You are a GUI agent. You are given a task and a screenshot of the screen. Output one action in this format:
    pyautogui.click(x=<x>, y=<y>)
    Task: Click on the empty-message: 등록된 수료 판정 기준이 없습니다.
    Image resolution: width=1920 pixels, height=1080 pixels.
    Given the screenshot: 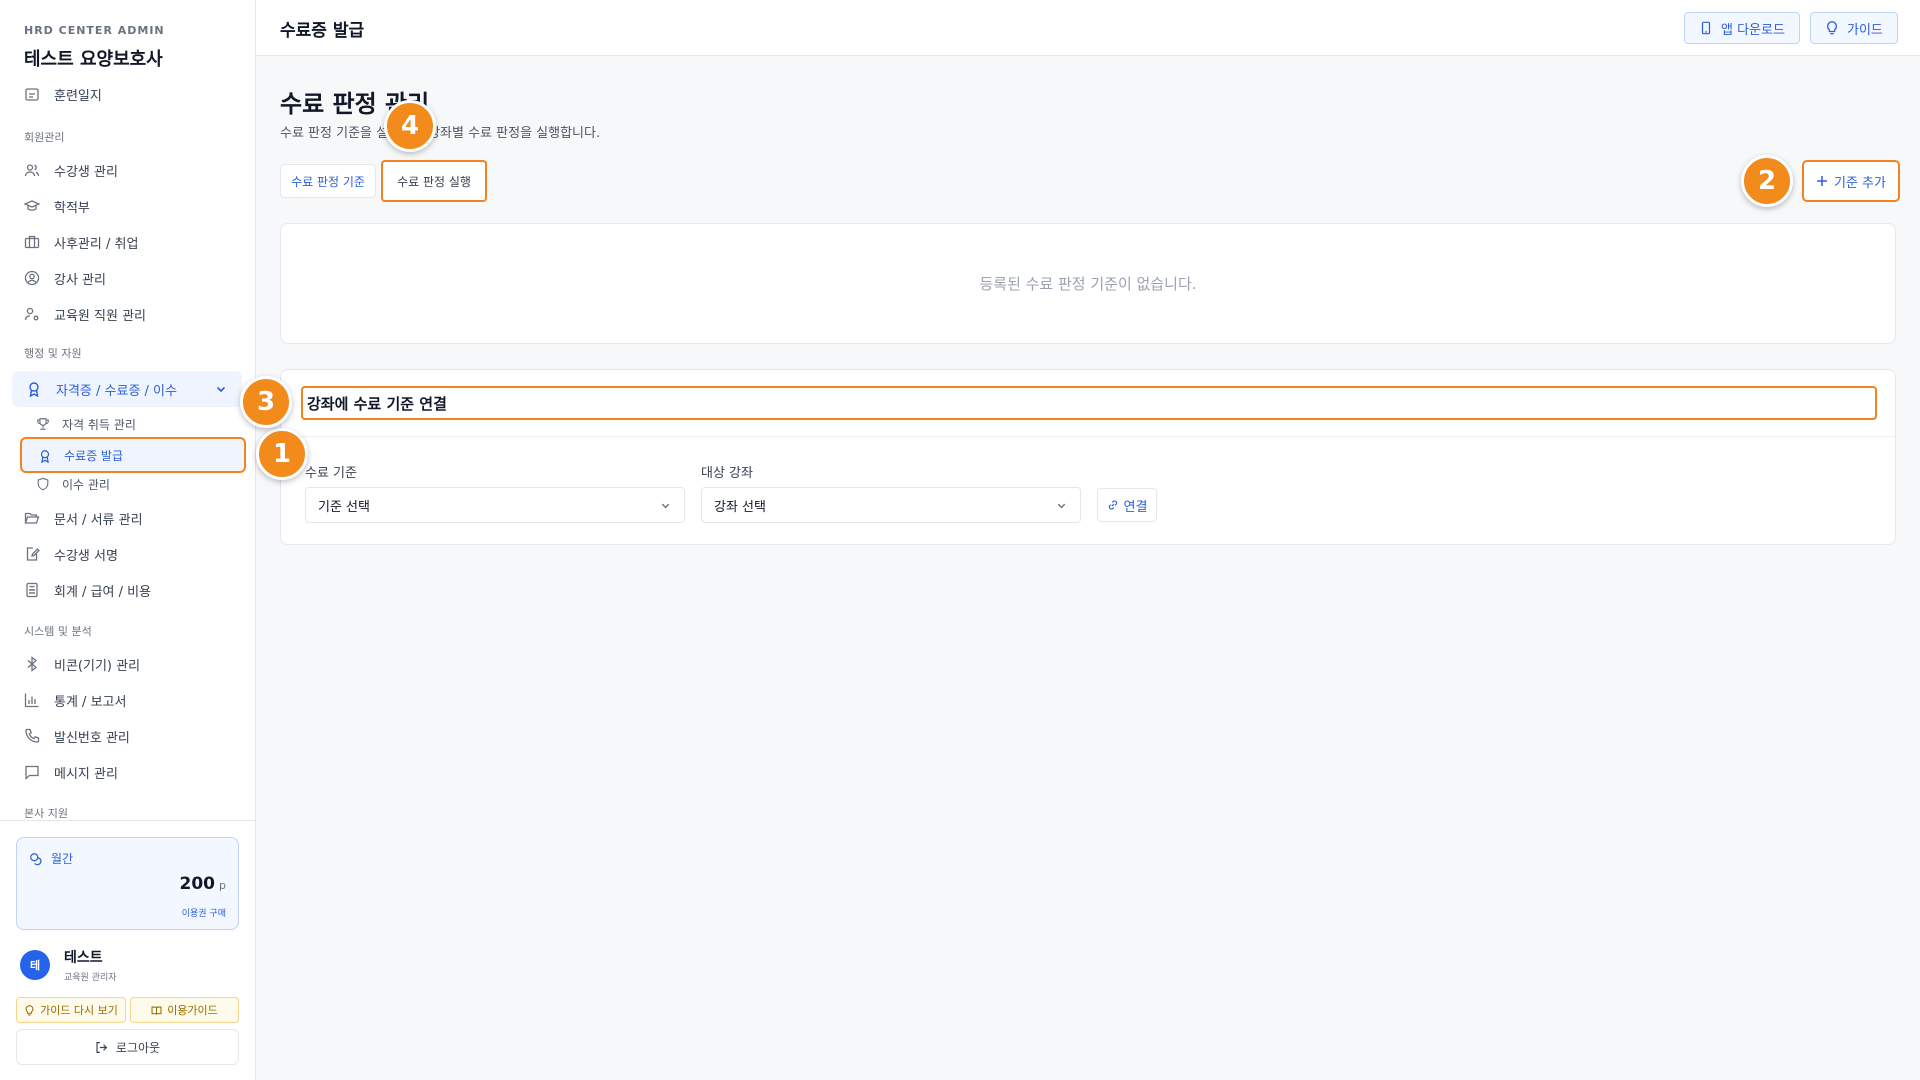 What is the action you would take?
    pyautogui.click(x=1088, y=284)
    